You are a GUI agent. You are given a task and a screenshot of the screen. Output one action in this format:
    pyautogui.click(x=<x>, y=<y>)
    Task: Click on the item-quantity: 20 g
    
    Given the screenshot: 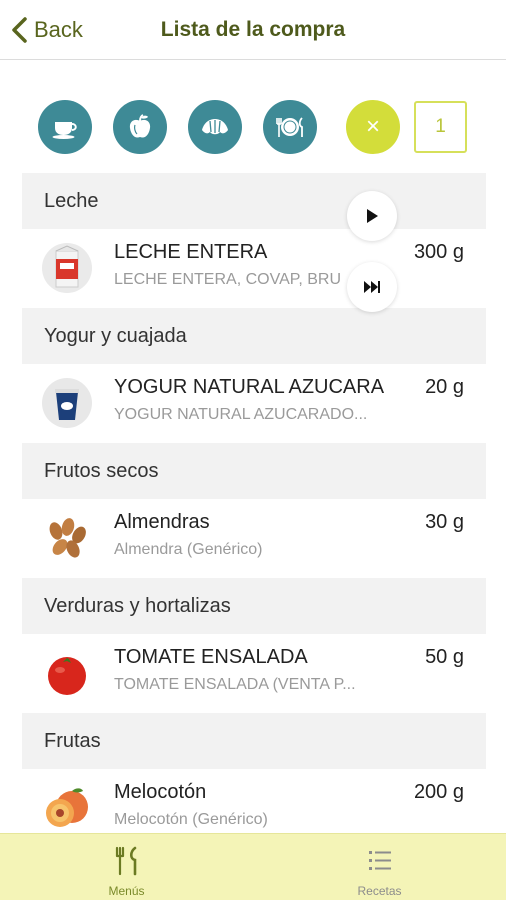 What is the action you would take?
    pyautogui.click(x=444, y=387)
    